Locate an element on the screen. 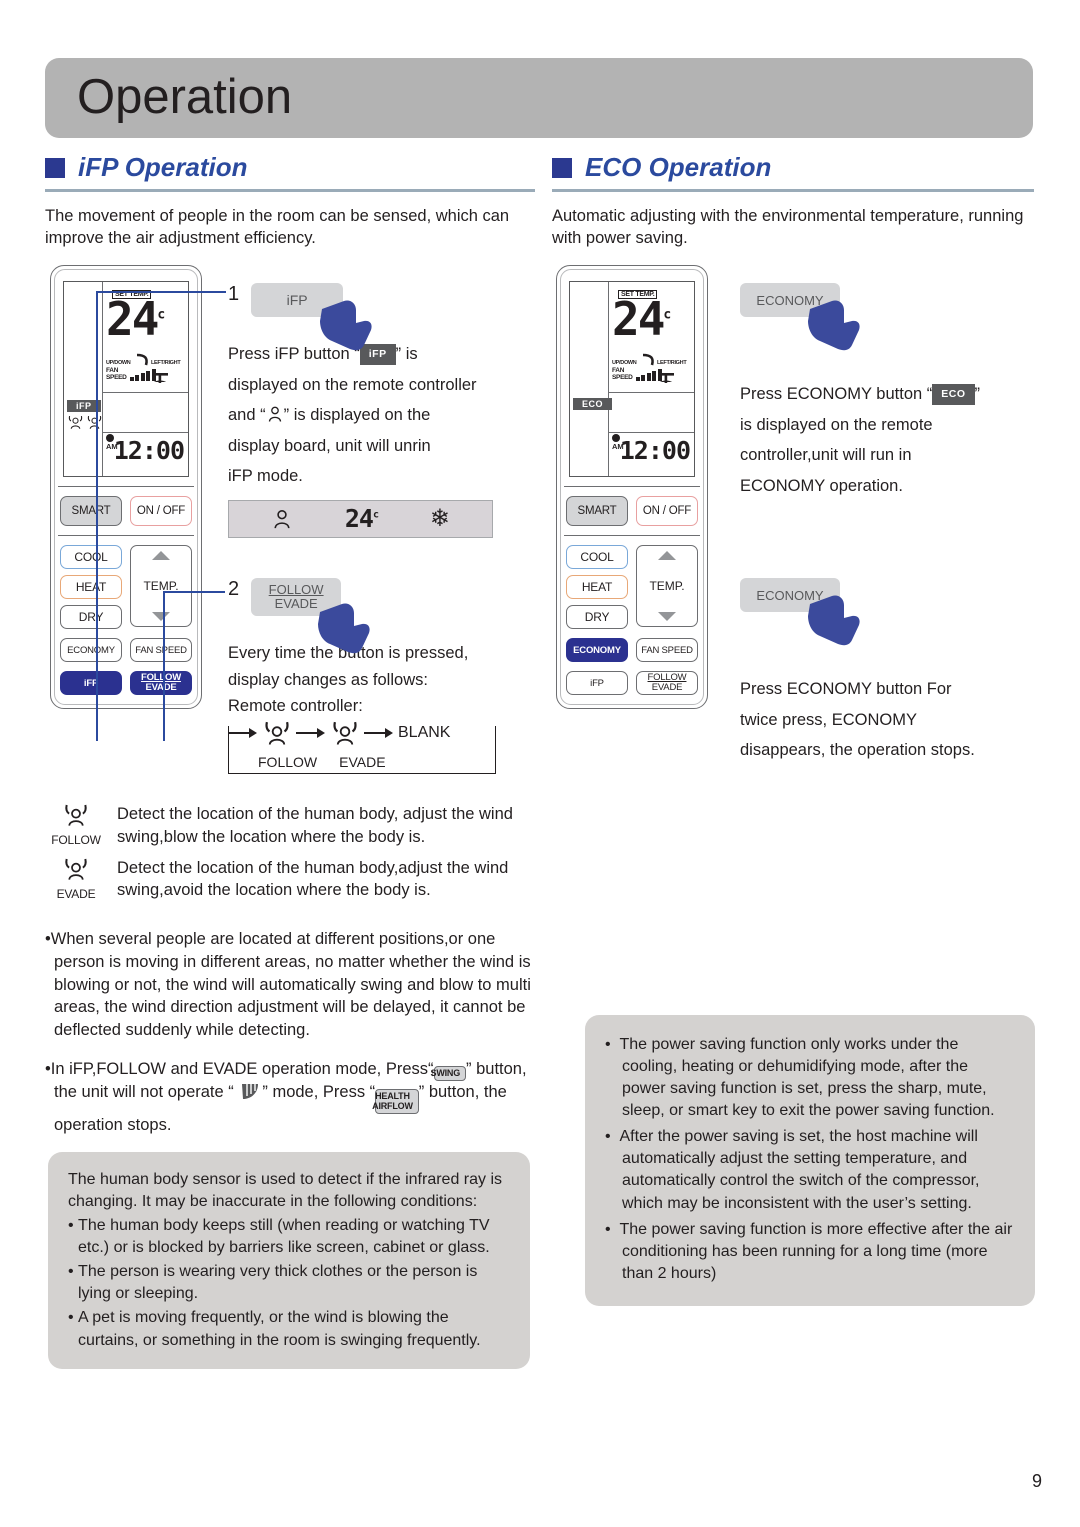  remote-row-ifp-followevade: iFP FOLLOW EVADE is located at coordinates (126, 683).